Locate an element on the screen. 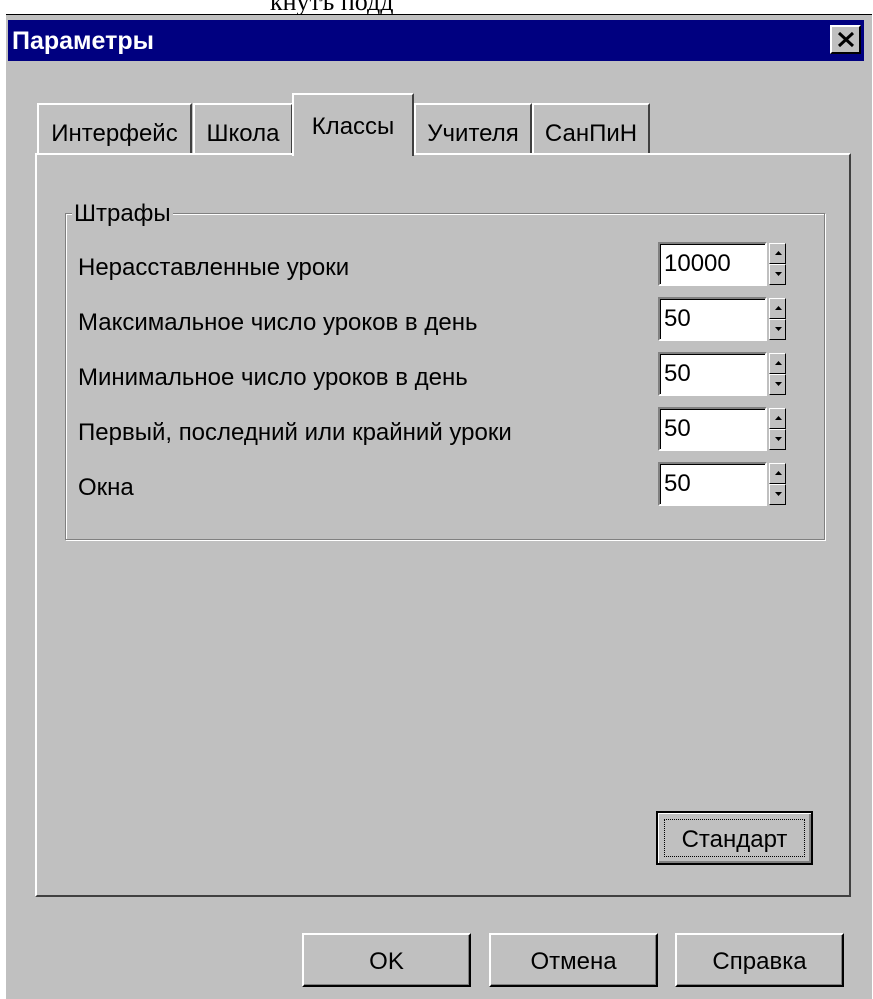 This screenshot has height=999, width=873. window-title: Параметры is located at coordinates (83, 41).